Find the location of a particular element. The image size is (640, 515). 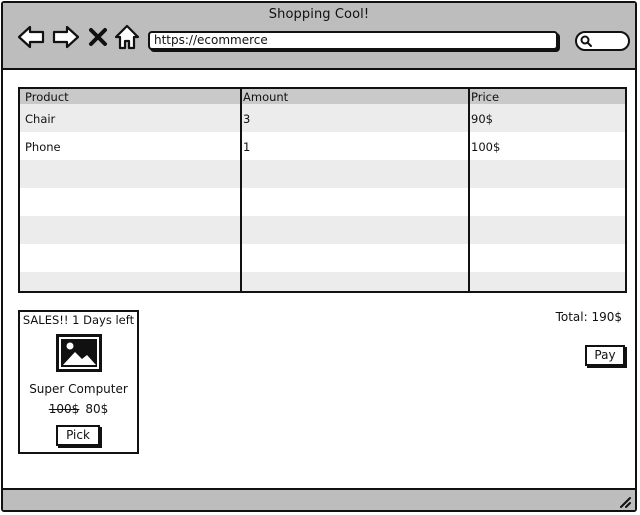

table-header is located at coordinates (322, 96).